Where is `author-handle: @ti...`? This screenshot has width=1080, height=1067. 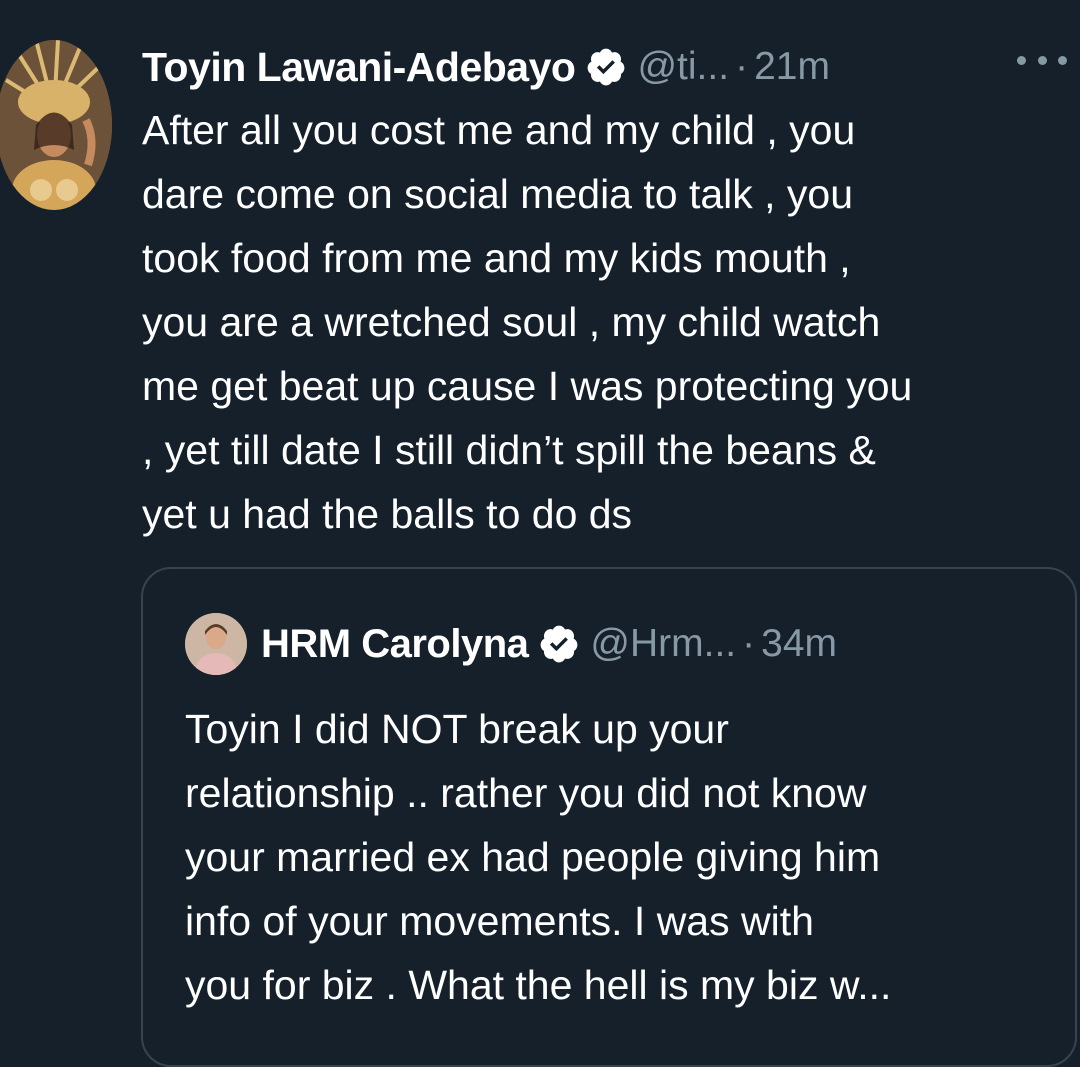 author-handle: @ti... is located at coordinates (683, 67).